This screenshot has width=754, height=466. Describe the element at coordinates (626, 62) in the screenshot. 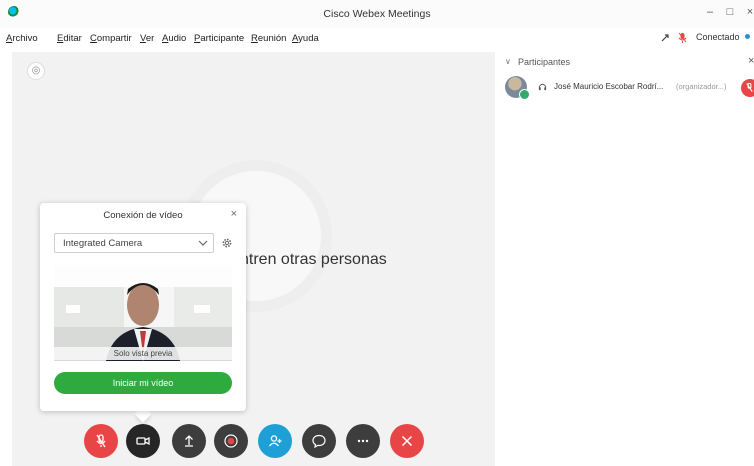

I see `participants-panel-header: ∨ Participantes ×` at that location.